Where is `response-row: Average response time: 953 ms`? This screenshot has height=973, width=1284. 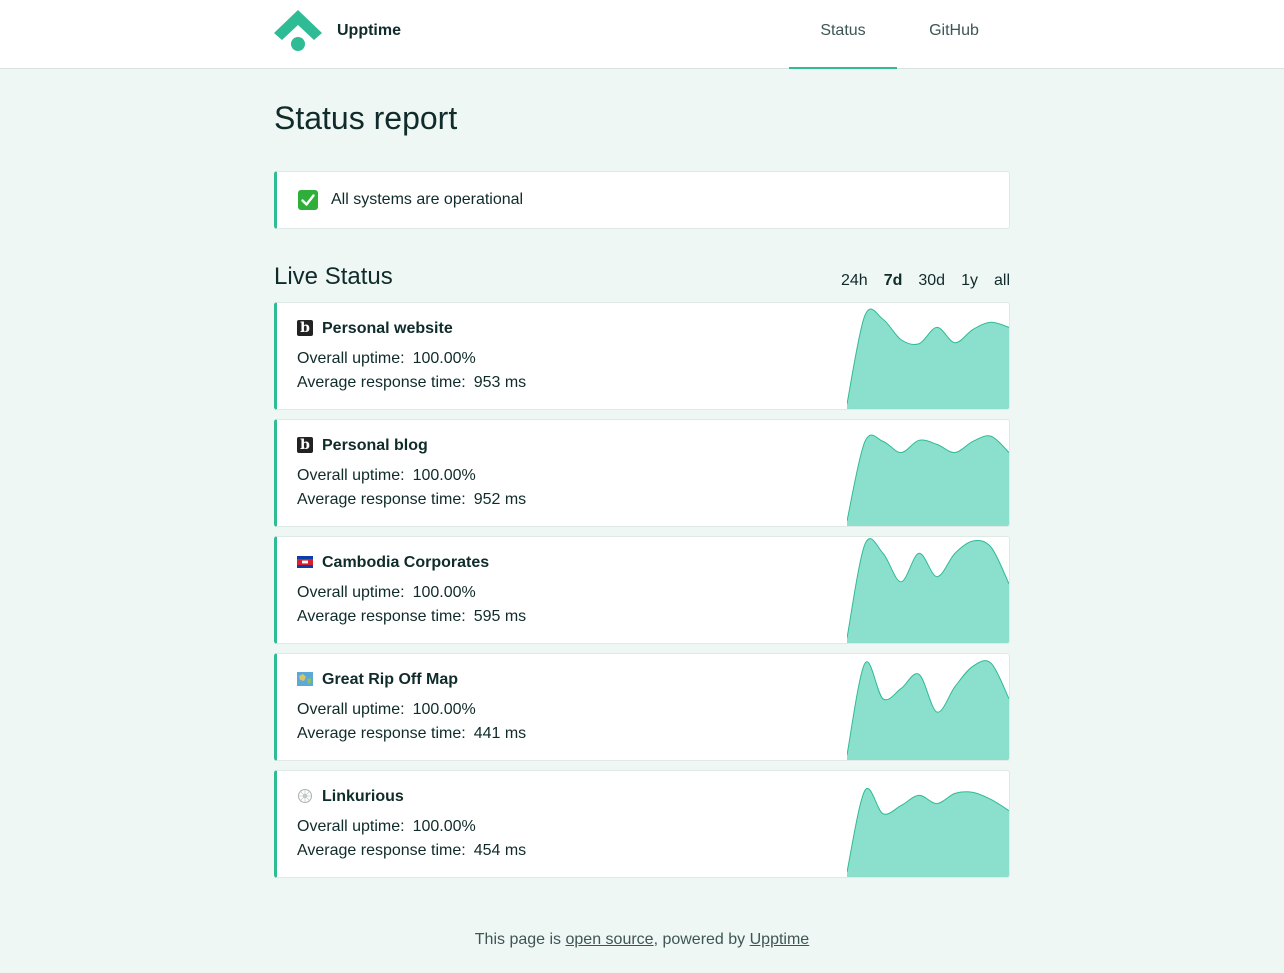 response-row: Average response time: 953 ms is located at coordinates (411, 383).